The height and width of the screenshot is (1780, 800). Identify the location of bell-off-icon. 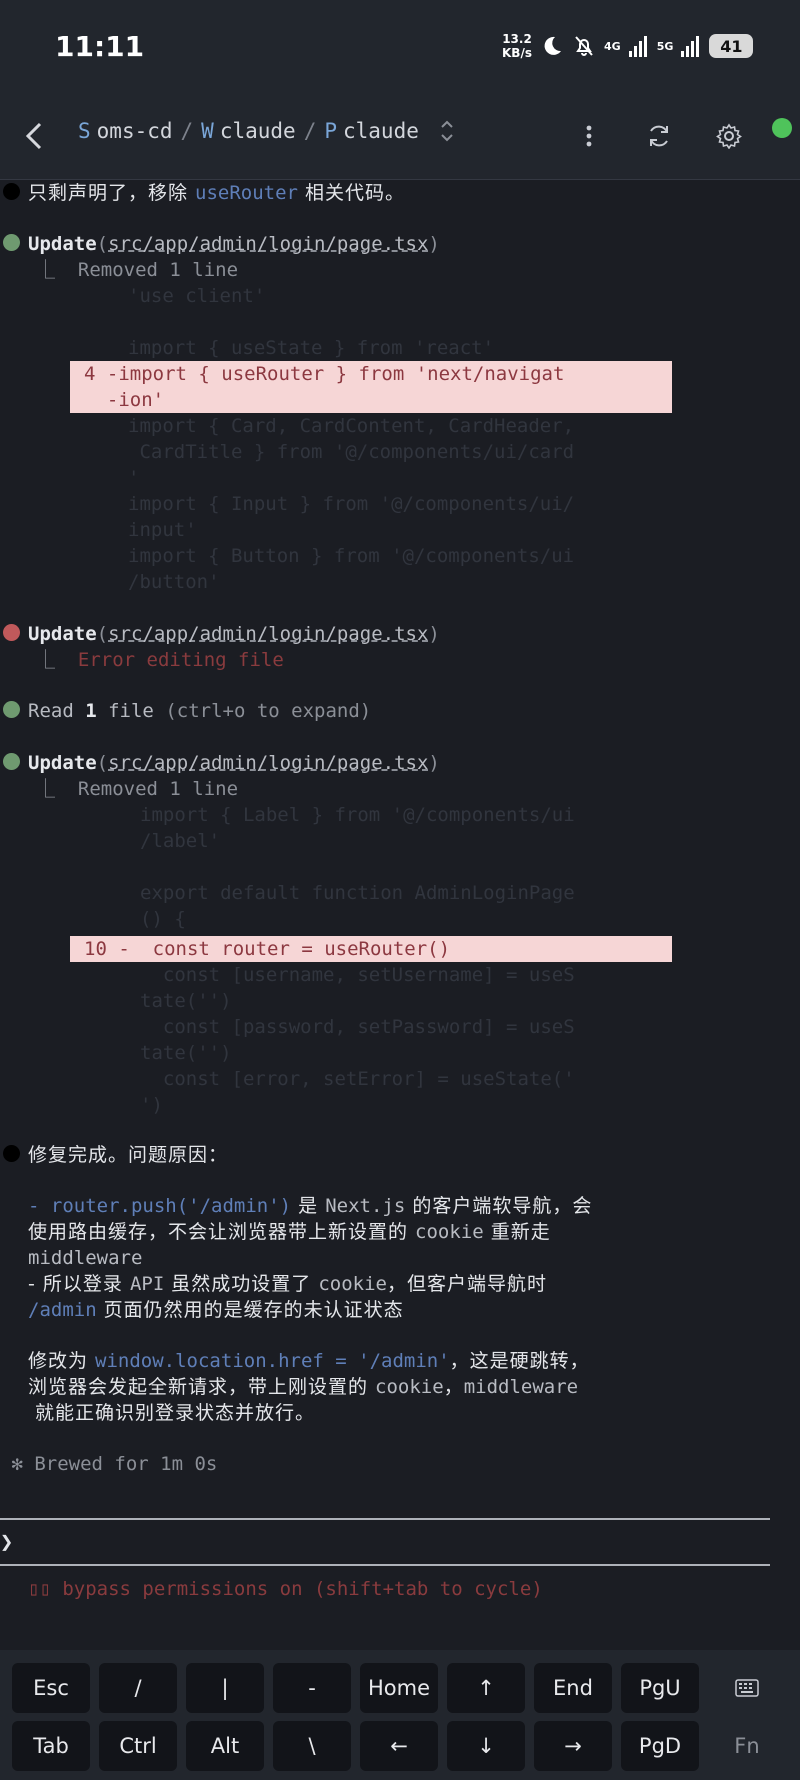
(584, 46).